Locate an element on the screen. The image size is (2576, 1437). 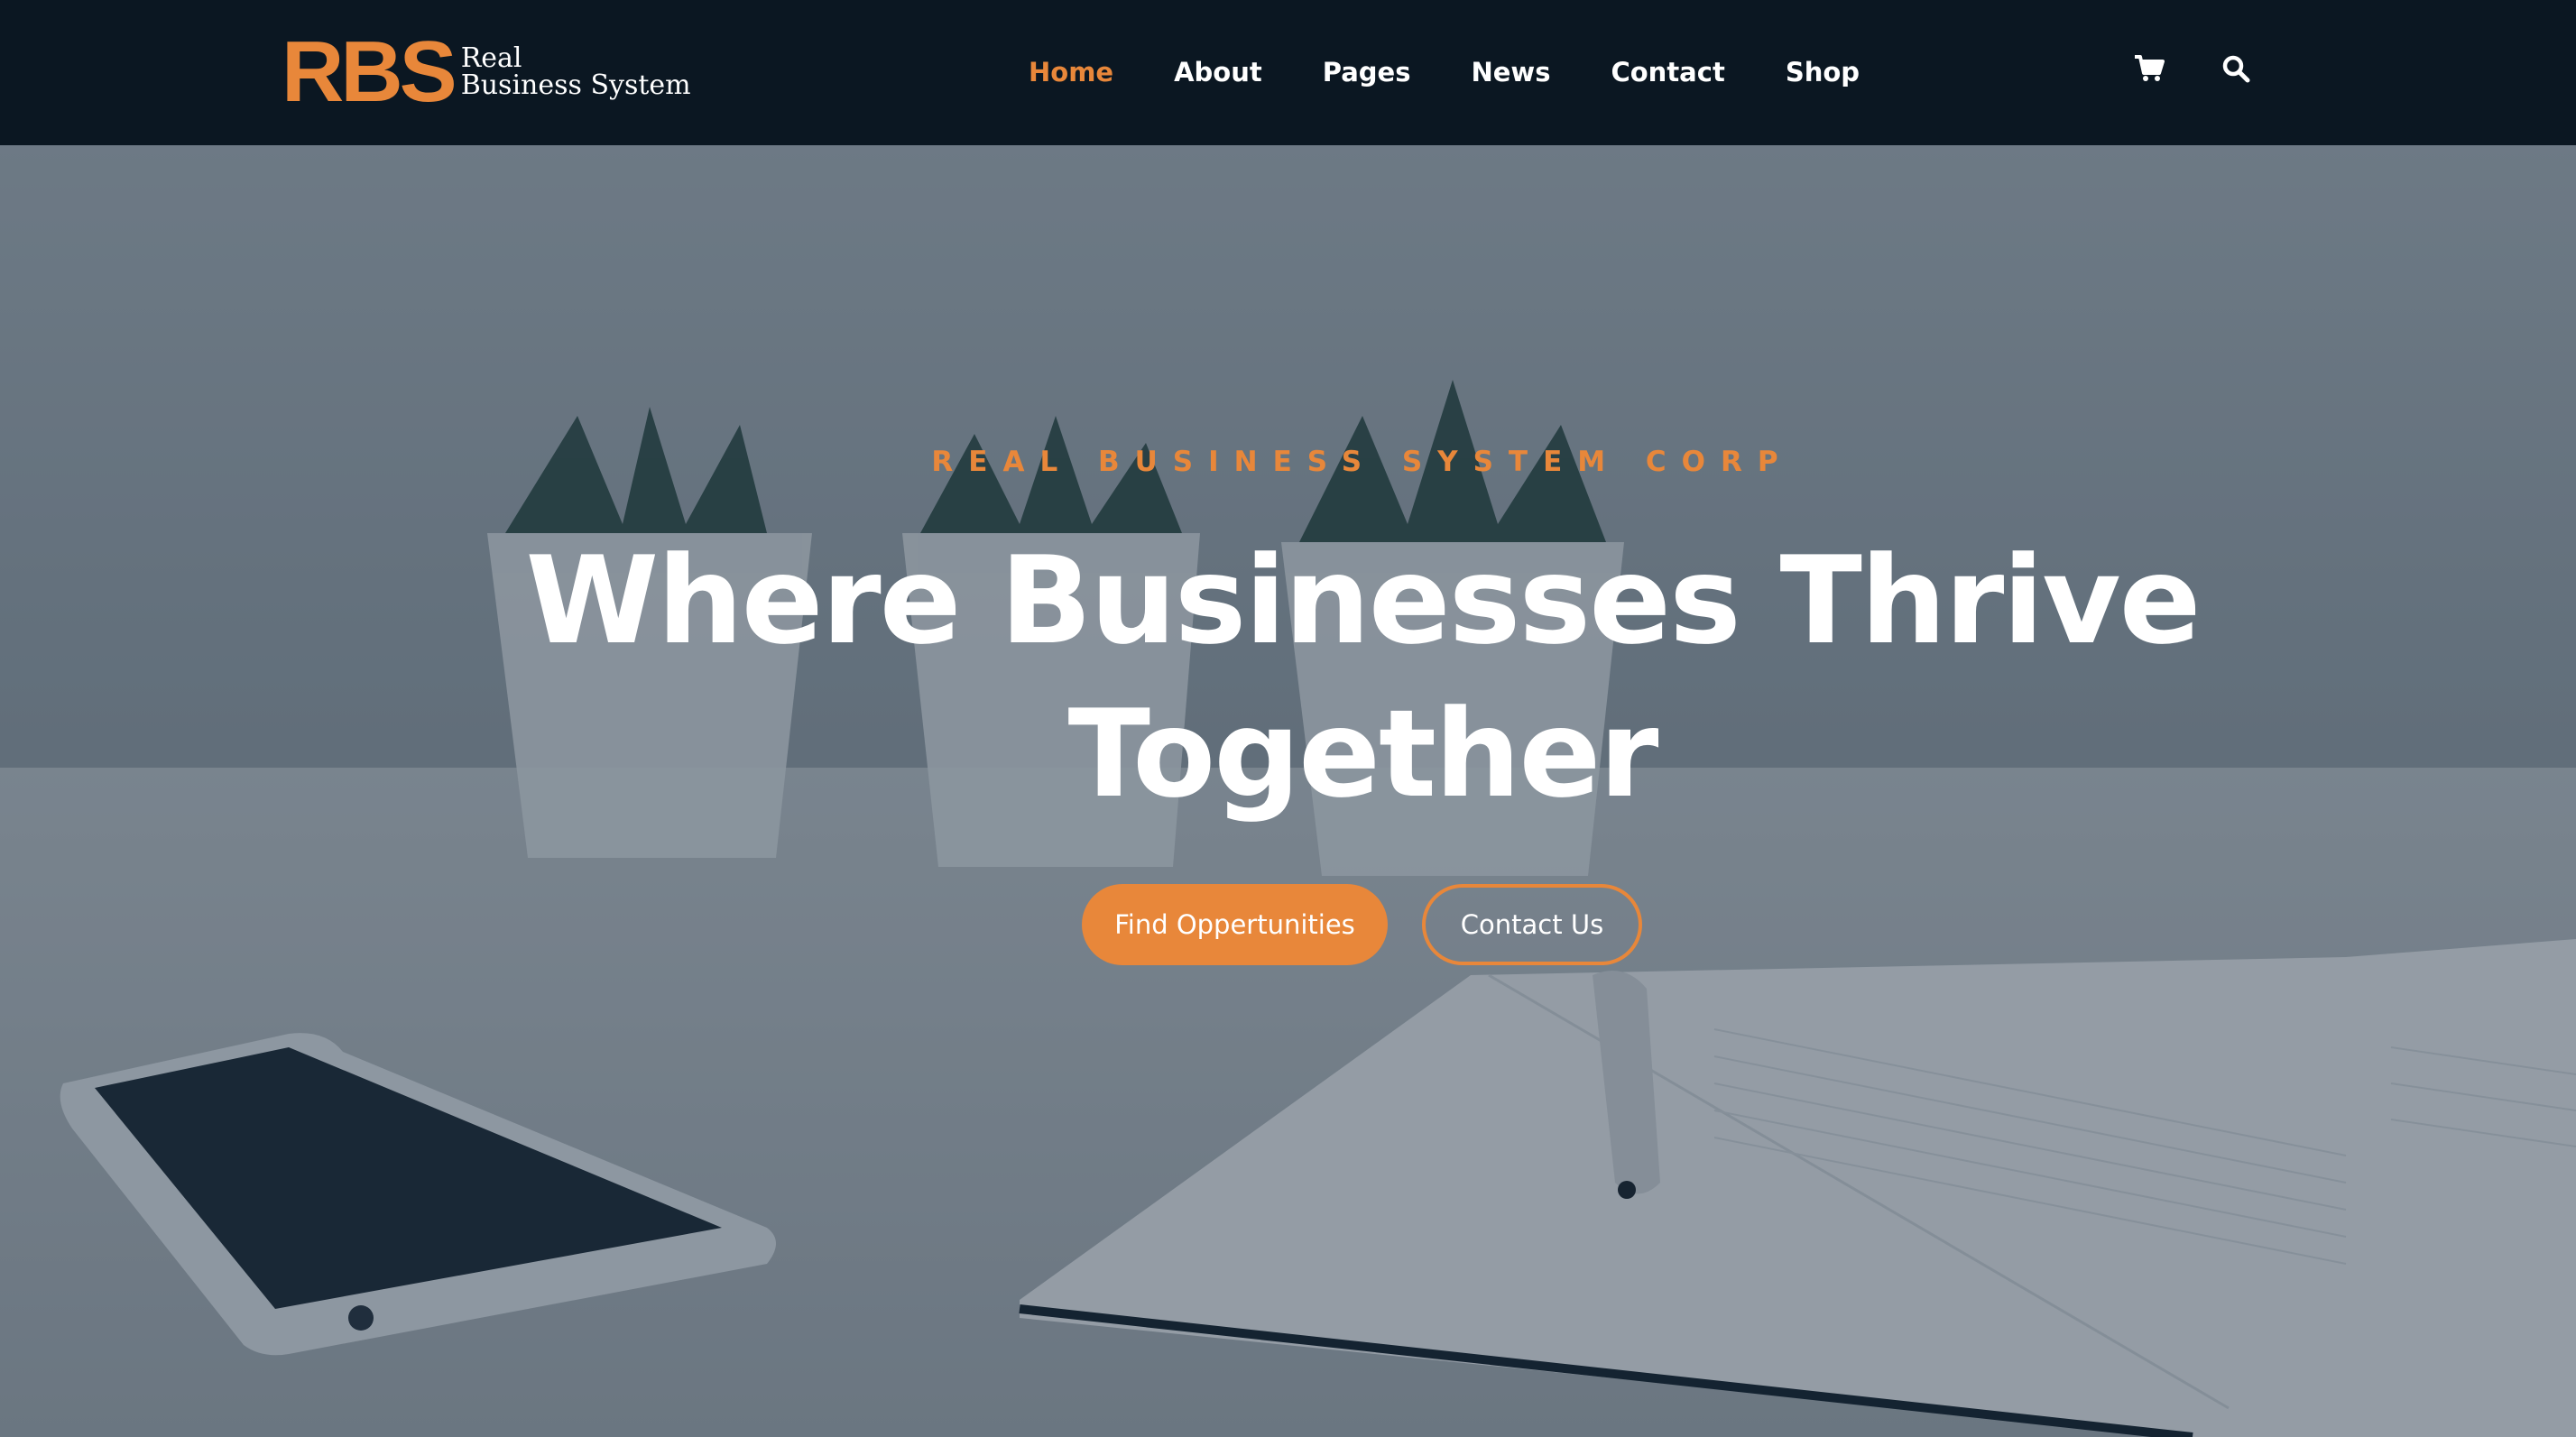
find-opportunities-button: Find Oppertunities is located at coordinates (1235, 924).